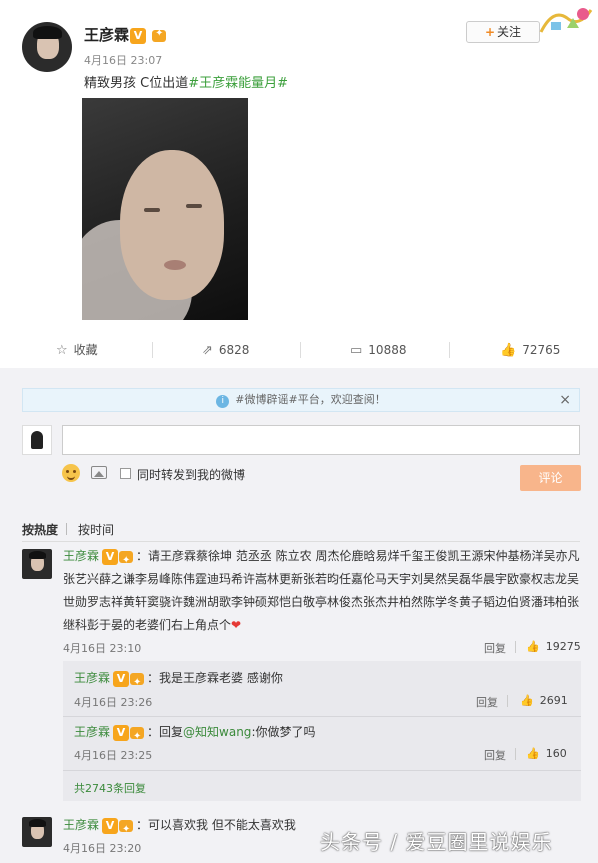  I want to click on source-watermark: 头条号 / 爱豆圈里说娱乐, so click(436, 842).